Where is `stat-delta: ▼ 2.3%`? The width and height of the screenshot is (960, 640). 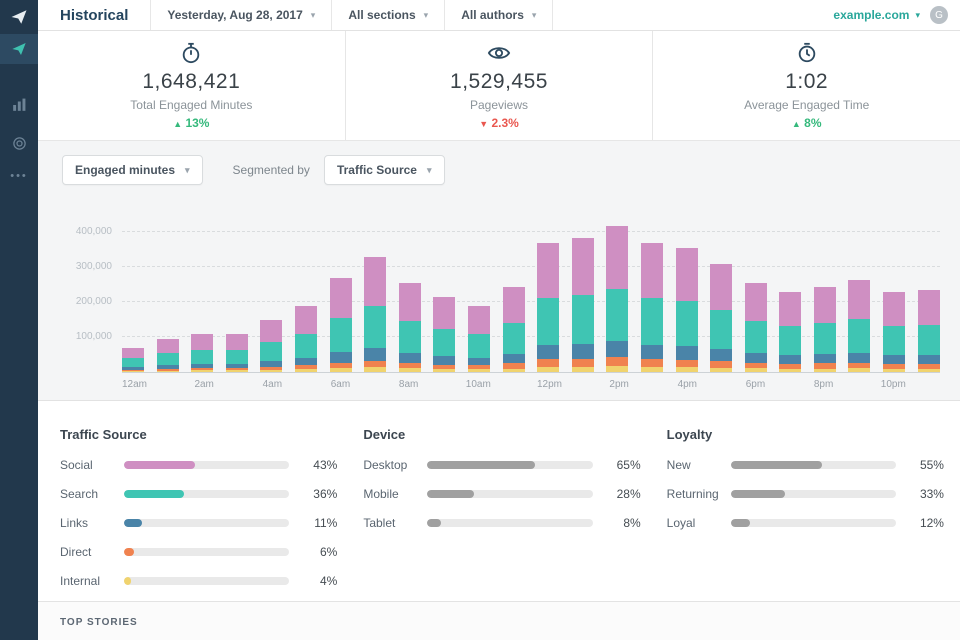
stat-delta: ▼ 2.3% is located at coordinates (499, 122).